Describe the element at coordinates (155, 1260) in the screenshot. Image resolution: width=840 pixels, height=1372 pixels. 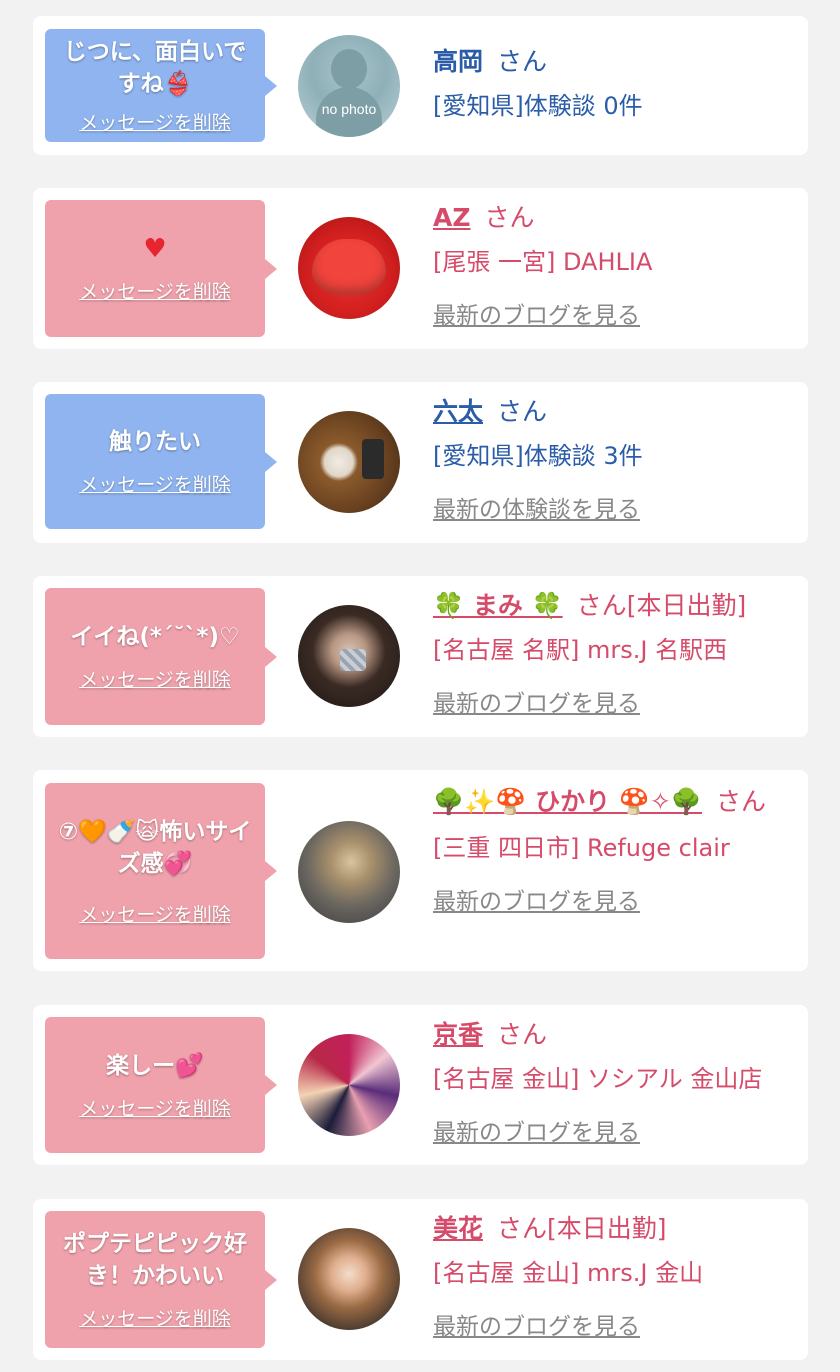
I see `message-text: ポプテピピック好き！かわいい` at that location.